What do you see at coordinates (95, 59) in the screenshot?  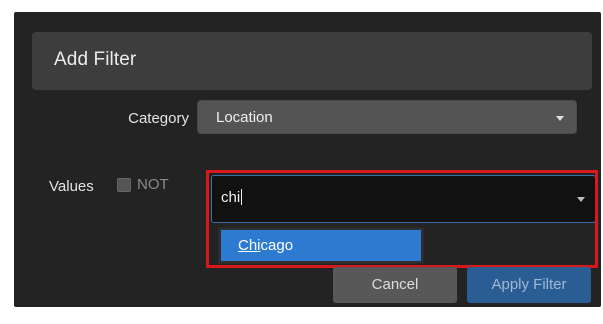 I see `dialog-title: Add Filter` at bounding box center [95, 59].